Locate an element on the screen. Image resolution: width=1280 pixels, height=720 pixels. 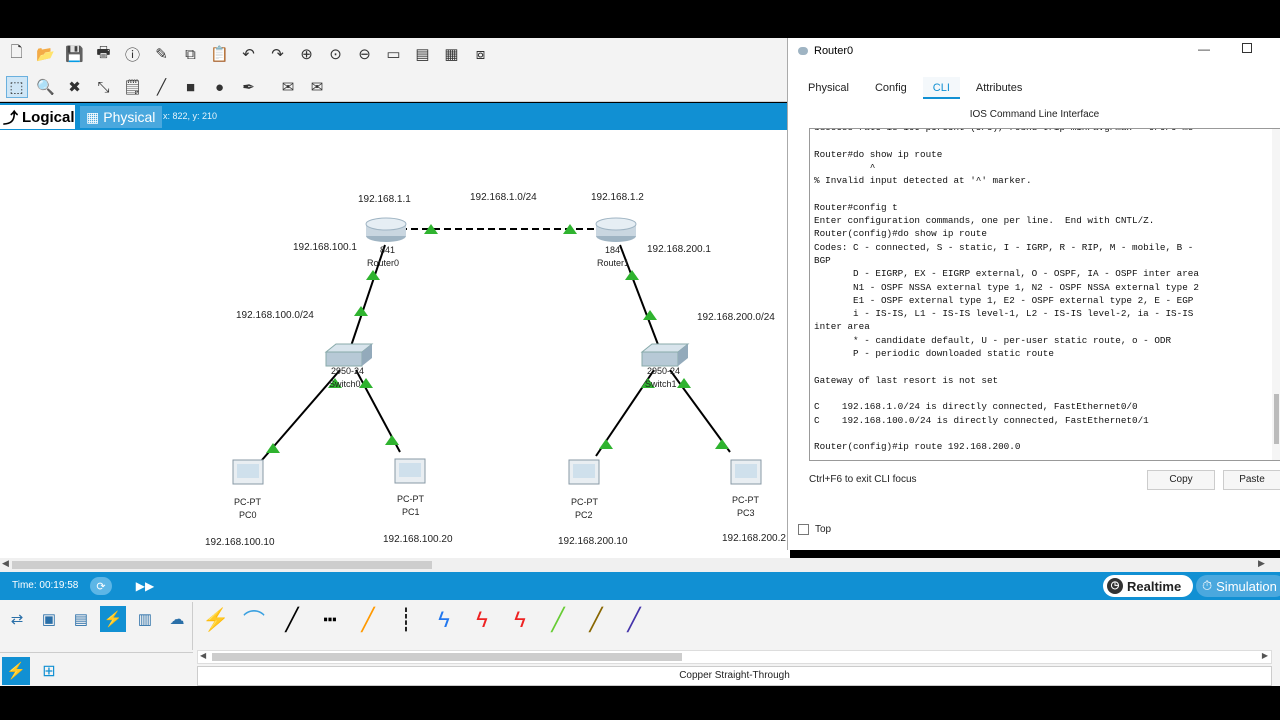
cli-line: Router(config)#ip route 192.168.200.0 is located at coordinates (917, 447).